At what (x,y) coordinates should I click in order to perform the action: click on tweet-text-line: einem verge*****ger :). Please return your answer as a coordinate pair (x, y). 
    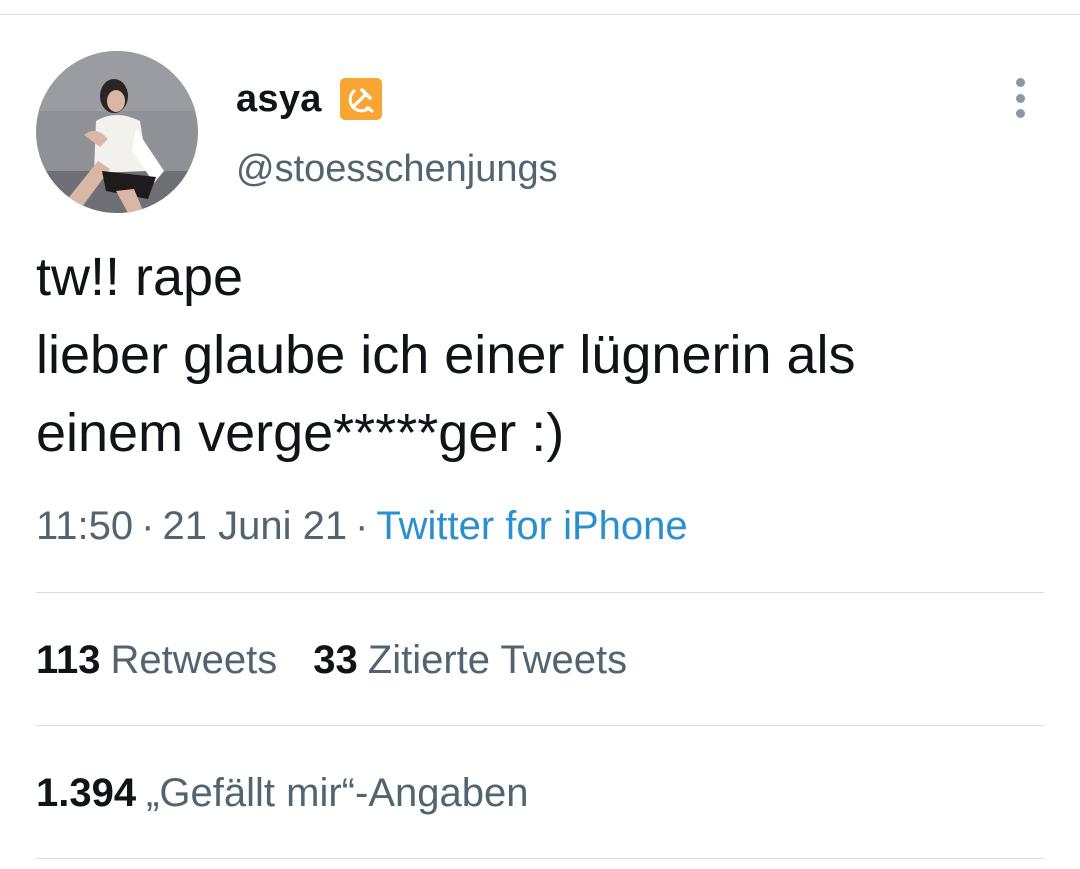
    Looking at the image, I should click on (300, 433).